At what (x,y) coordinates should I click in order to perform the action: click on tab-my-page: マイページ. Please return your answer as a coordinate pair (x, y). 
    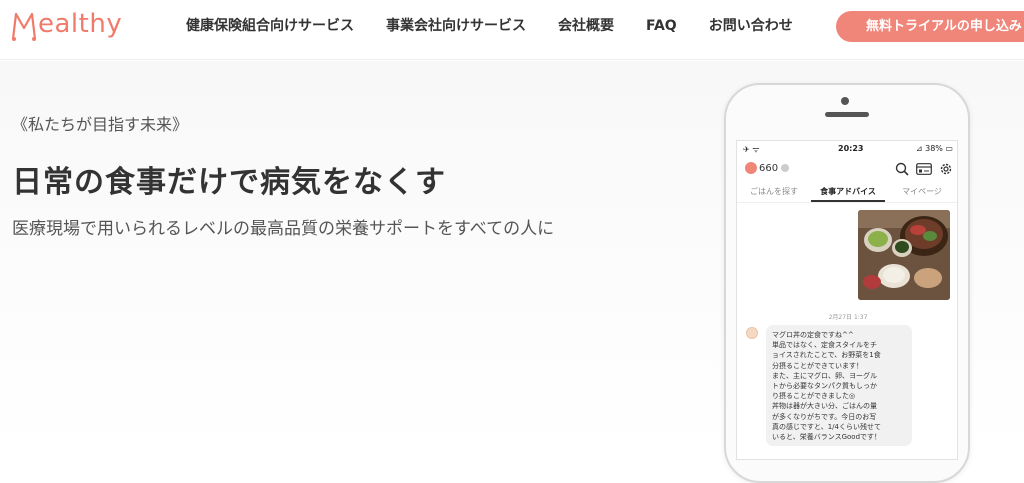
    Looking at the image, I should click on (921, 192).